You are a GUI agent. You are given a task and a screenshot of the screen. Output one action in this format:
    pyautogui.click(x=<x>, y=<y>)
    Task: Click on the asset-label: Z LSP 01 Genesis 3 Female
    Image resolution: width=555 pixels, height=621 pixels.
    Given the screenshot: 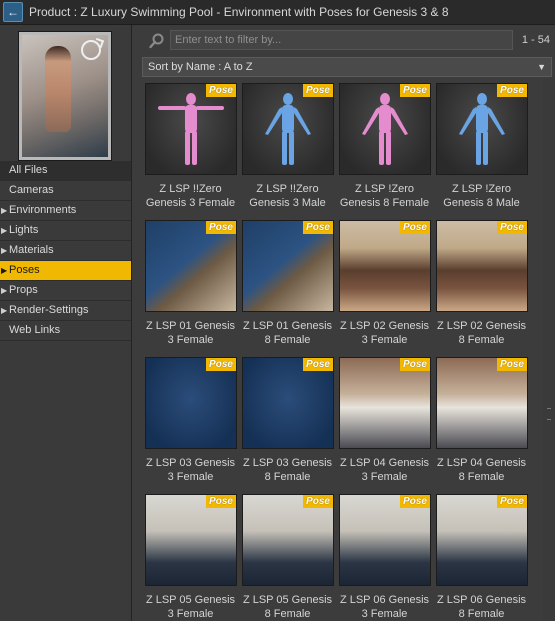 What is the action you would take?
    pyautogui.click(x=190, y=333)
    